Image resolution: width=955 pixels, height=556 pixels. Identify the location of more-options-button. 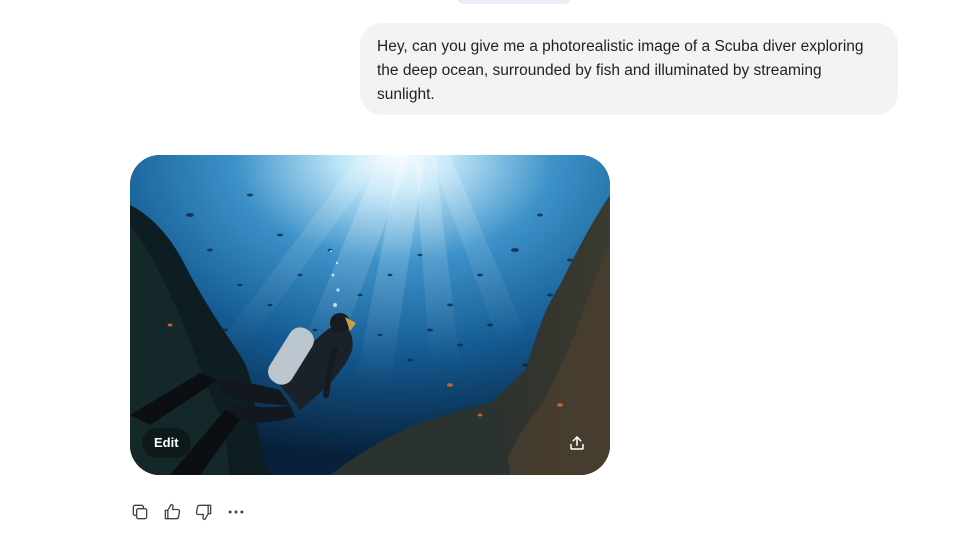
(236, 512).